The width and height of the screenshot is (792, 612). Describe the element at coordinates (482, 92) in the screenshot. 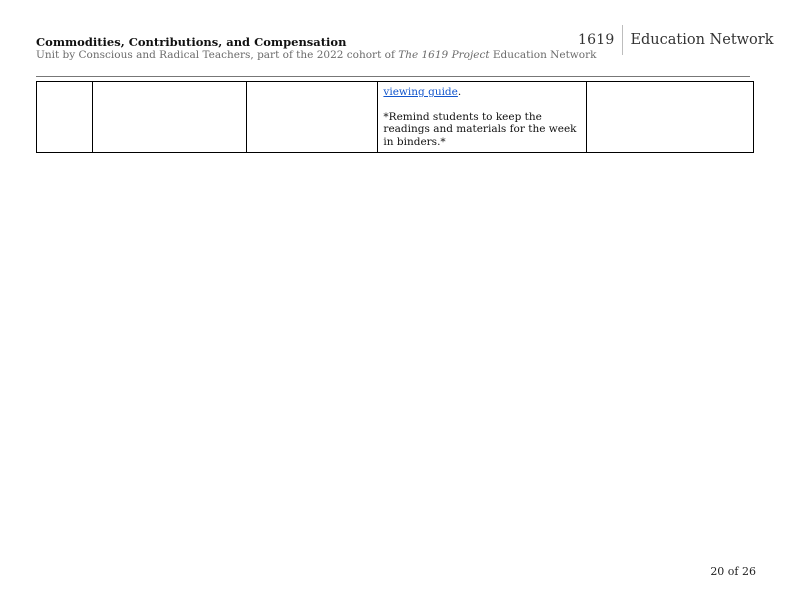

I see `cell-link-line: viewing guide.` at that location.